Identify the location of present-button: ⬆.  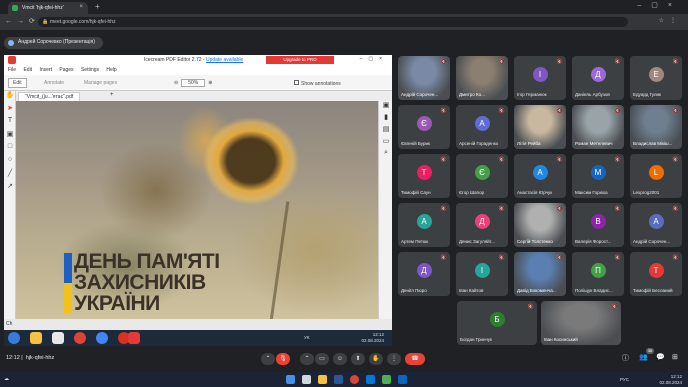
(358, 359).